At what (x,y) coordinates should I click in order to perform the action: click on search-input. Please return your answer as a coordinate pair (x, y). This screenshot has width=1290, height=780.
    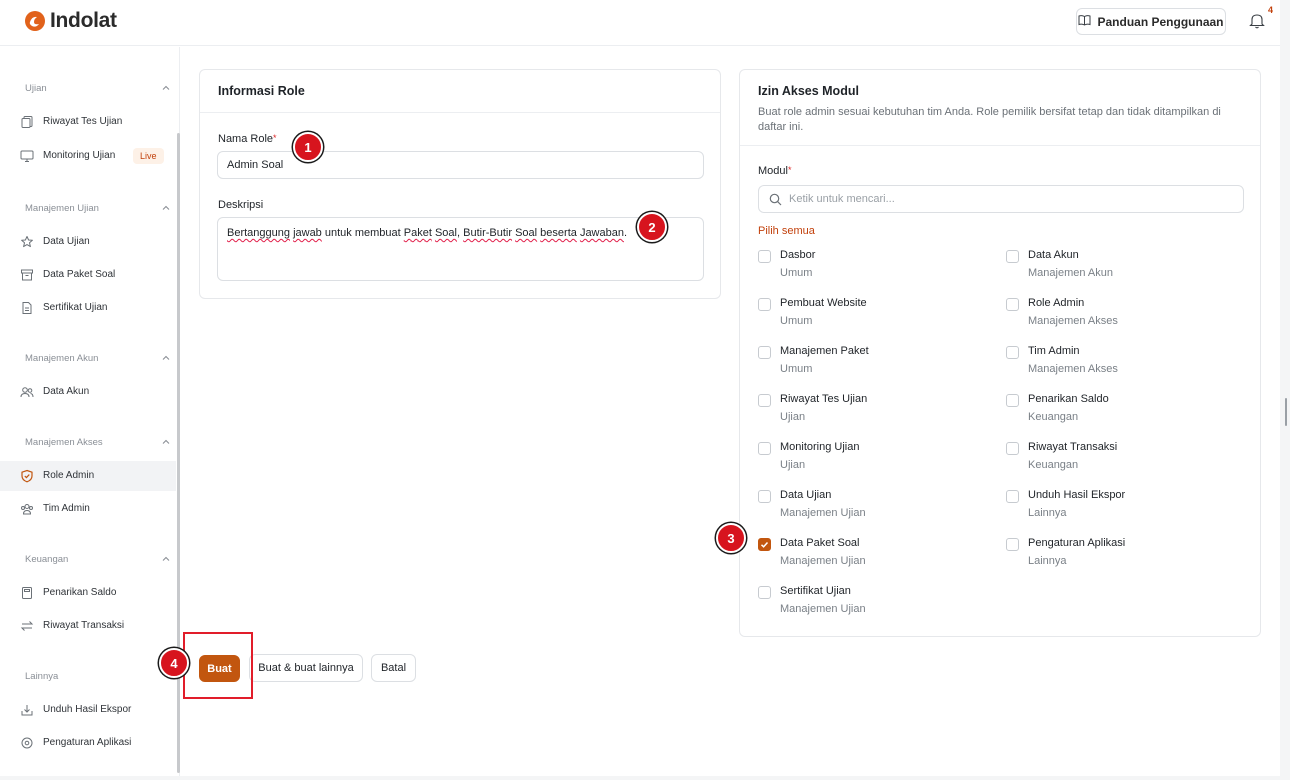
    Looking at the image, I should click on (1009, 199).